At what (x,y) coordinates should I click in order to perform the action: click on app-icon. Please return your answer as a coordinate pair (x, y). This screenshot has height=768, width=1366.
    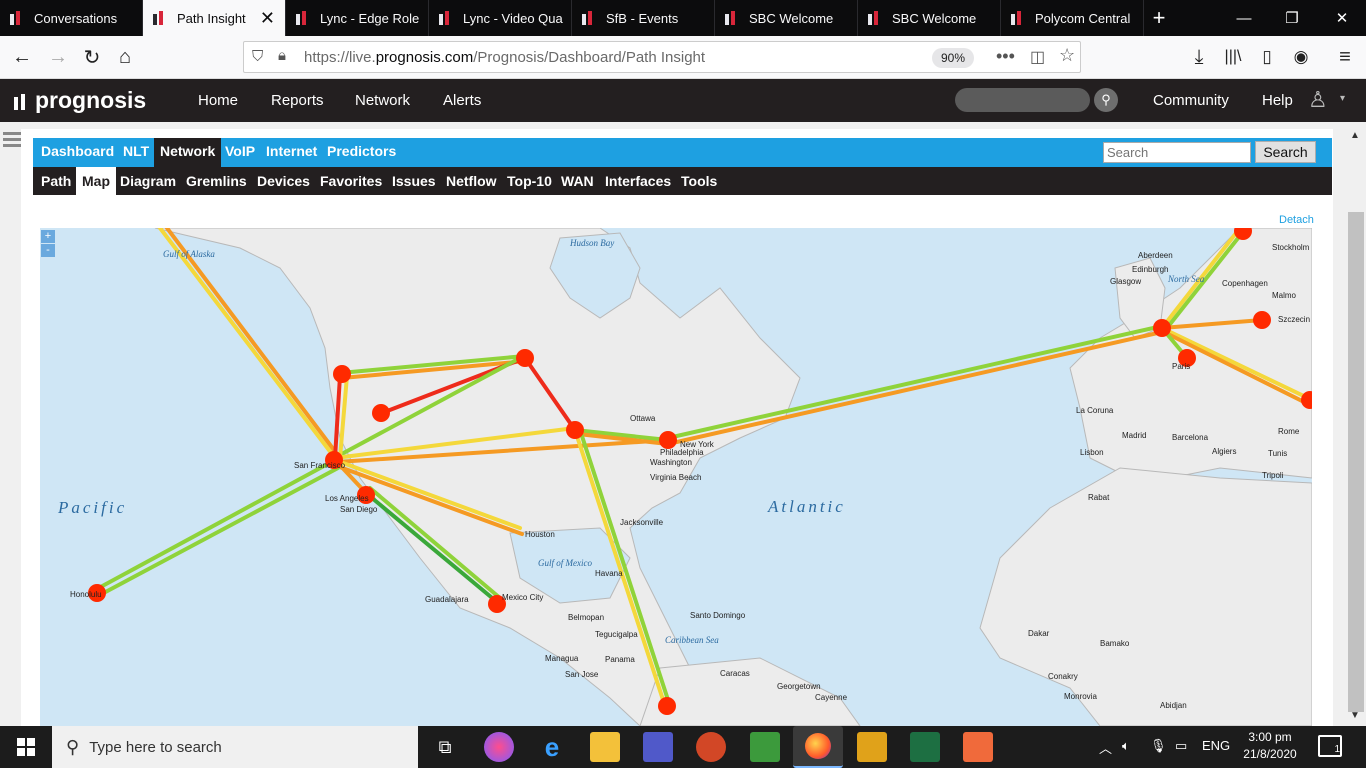
    Looking at the image, I should click on (872, 747).